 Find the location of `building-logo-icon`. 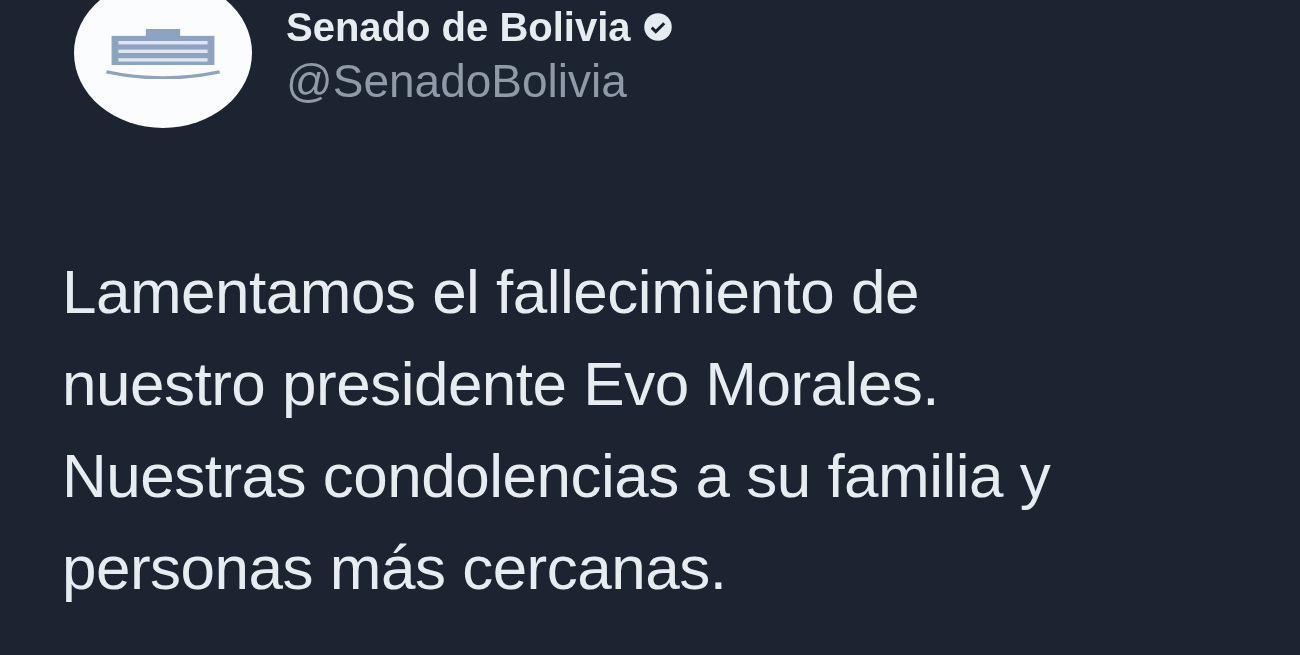

building-logo-icon is located at coordinates (163, 53).